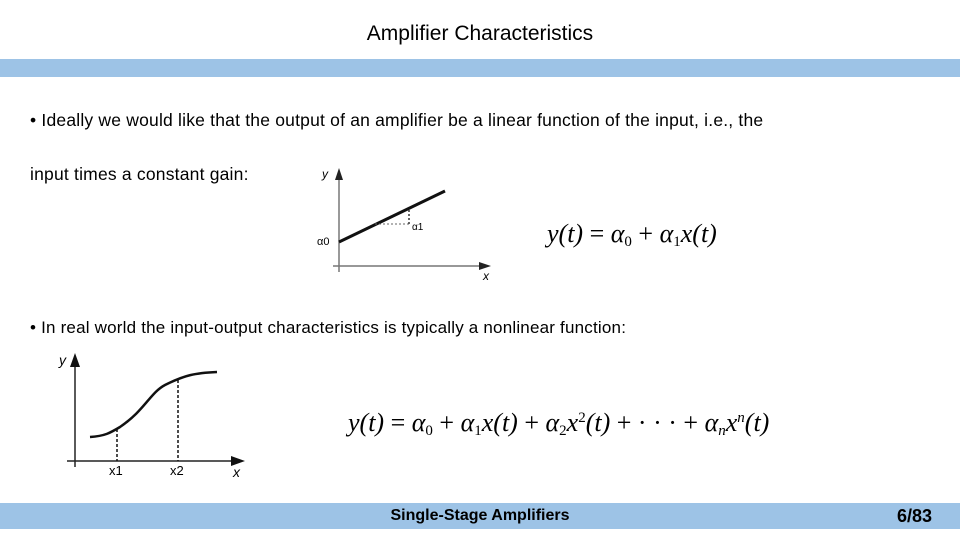 The width and height of the screenshot is (960, 540). Describe the element at coordinates (657, 422) in the screenshot. I see `eq-ellipsis: + · · · +` at that location.